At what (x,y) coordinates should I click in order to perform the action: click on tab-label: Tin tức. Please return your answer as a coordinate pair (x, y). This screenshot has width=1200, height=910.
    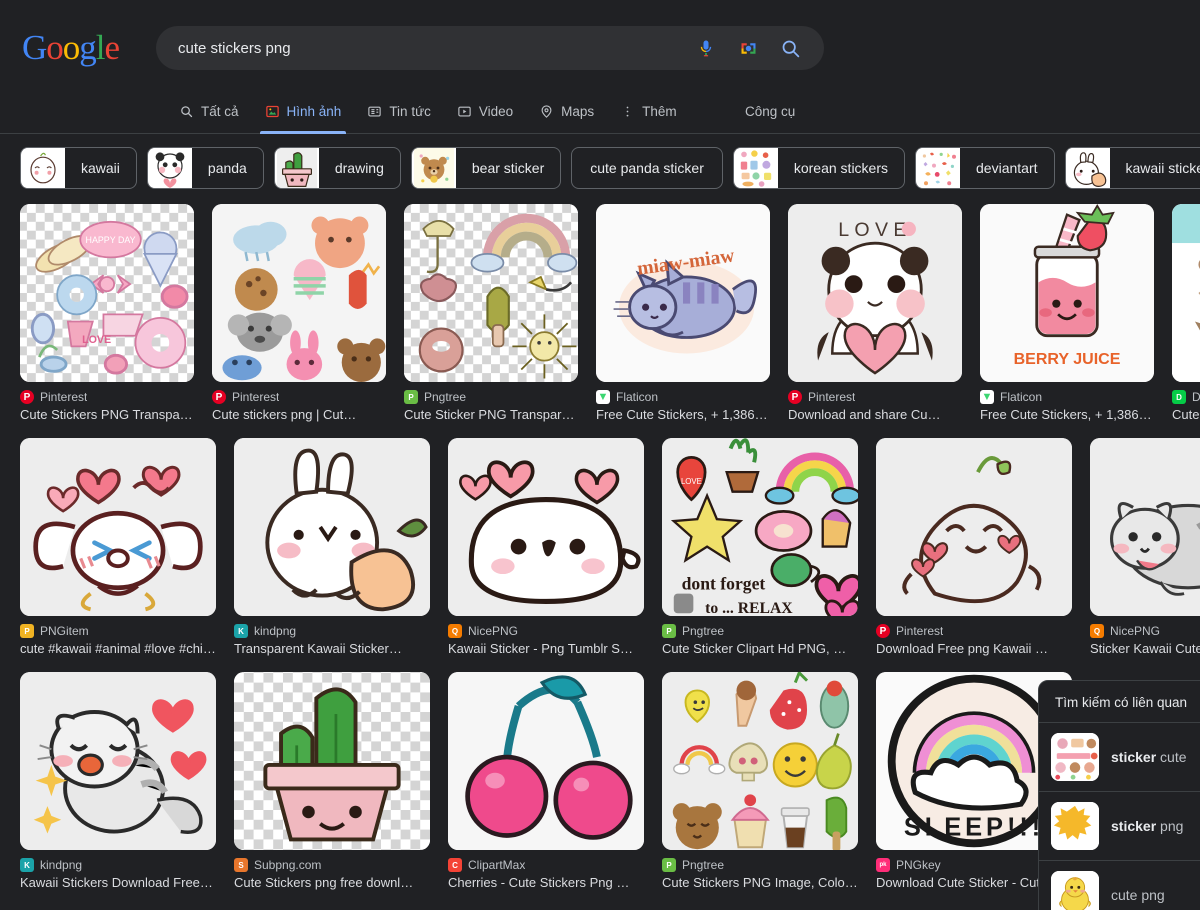
    Looking at the image, I should click on (410, 111).